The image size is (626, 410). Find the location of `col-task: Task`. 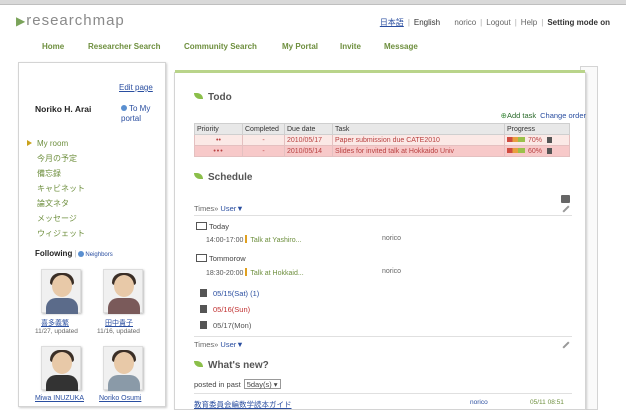

col-task: Task is located at coordinates (418, 129).